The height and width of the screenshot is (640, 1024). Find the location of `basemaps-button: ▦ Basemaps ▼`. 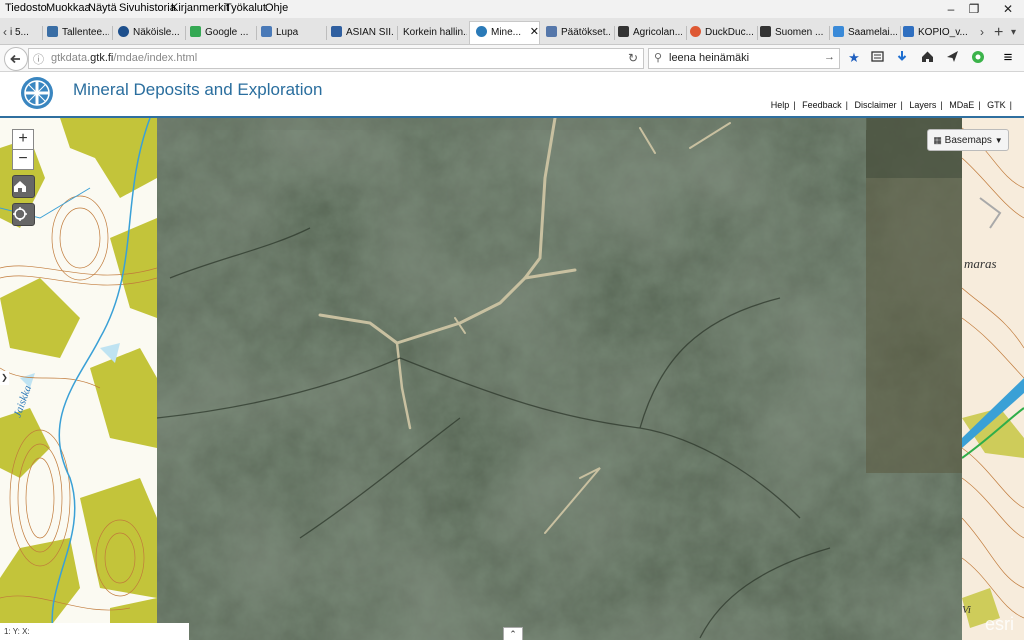

basemaps-button: ▦ Basemaps ▼ is located at coordinates (968, 140).